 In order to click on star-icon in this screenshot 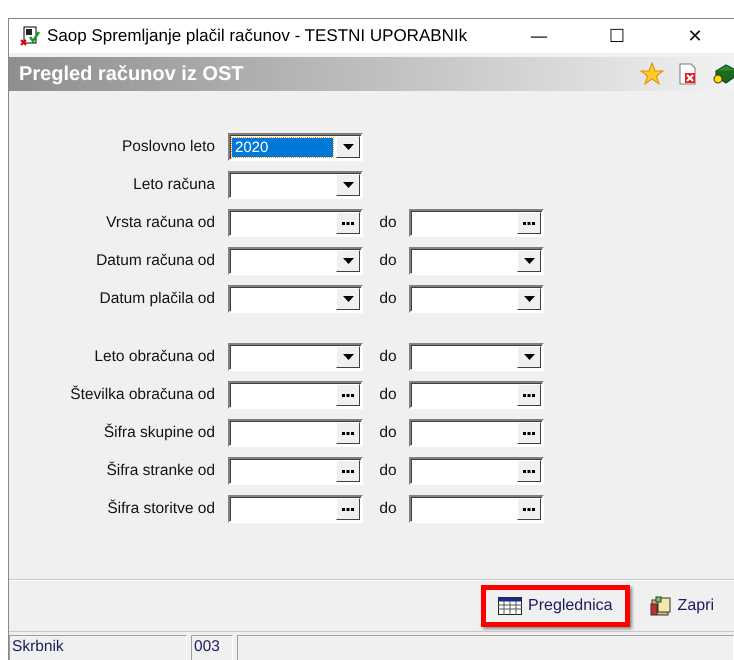, I will do `click(652, 74)`.